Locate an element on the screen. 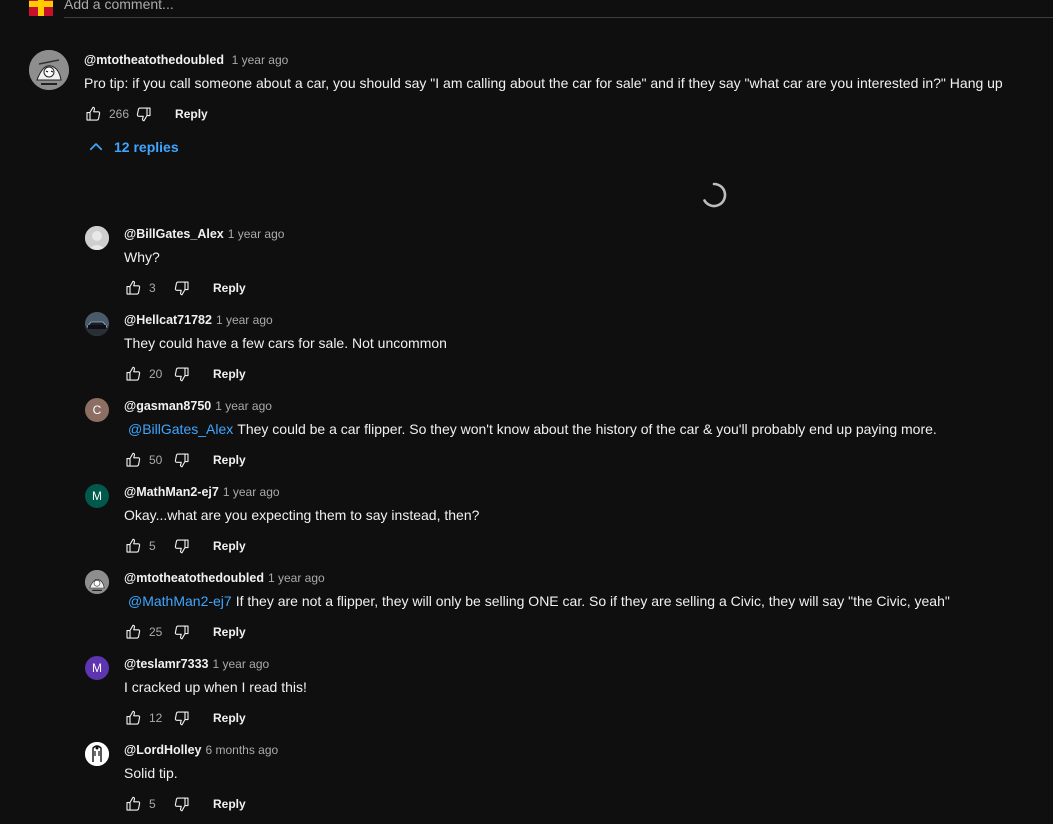 This screenshot has width=1053, height=824. commenter-avatar is located at coordinates (49, 70).